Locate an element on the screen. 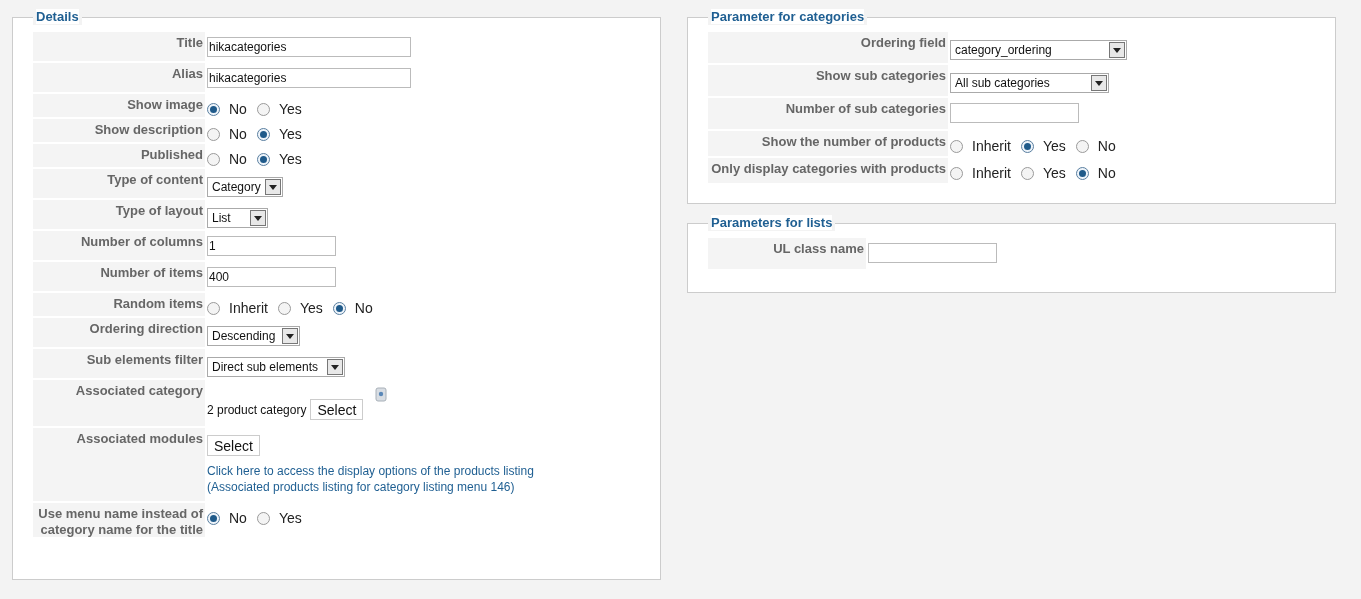  text-field: 400 is located at coordinates (271, 277).